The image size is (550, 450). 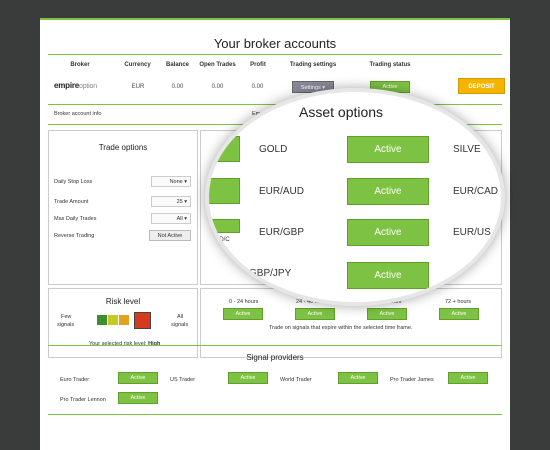 I want to click on asset-eur-gbp-label: EUR/GBP, so click(x=282, y=232).